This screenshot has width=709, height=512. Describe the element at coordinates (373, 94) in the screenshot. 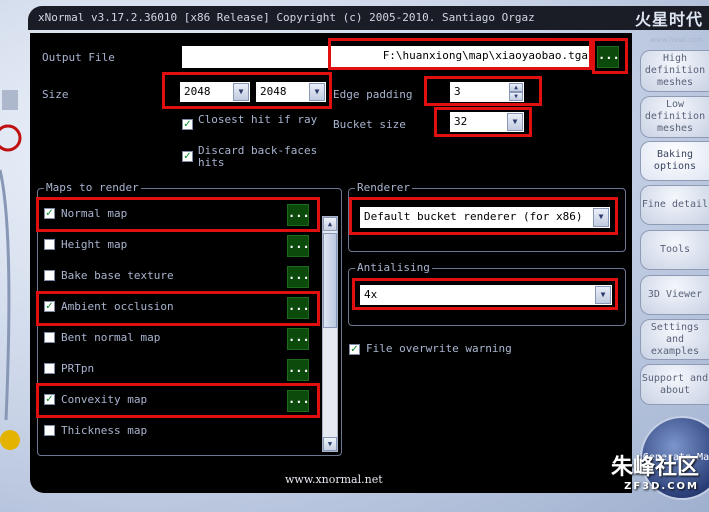

I see `edge-padding-label: Edge padding` at that location.